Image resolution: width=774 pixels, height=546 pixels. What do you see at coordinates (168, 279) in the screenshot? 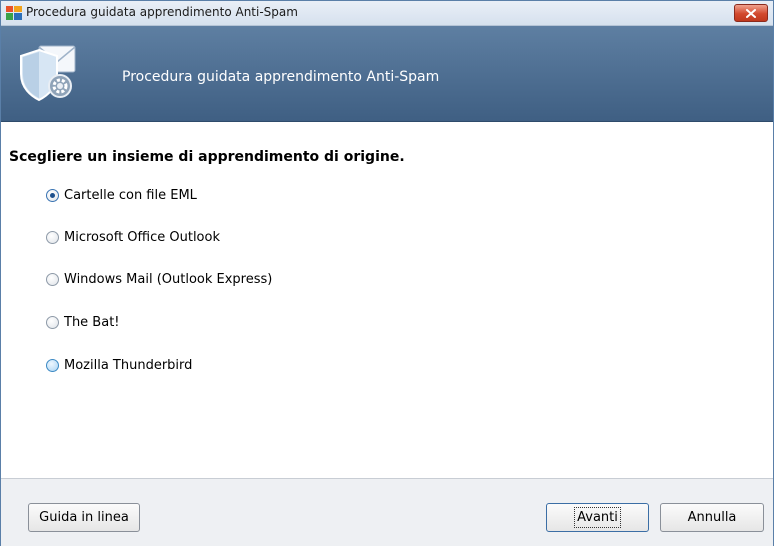
I see `option-label: Windows Mail (Outlook Express)` at bounding box center [168, 279].